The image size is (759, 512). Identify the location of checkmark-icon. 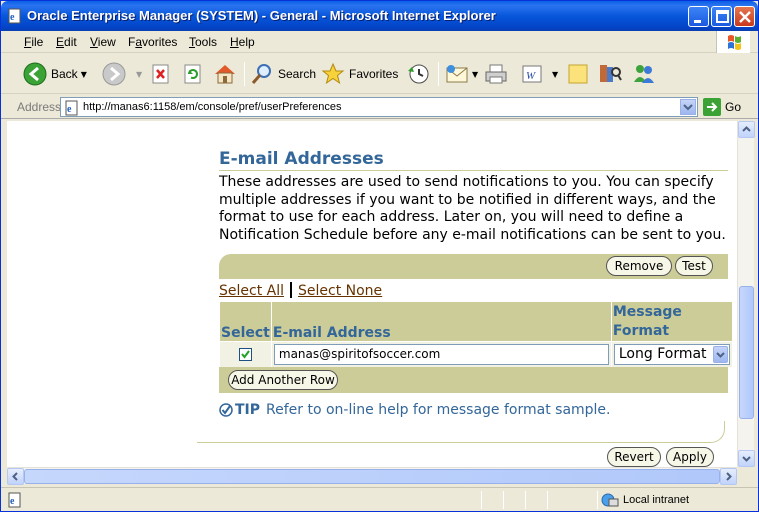
(245, 354).